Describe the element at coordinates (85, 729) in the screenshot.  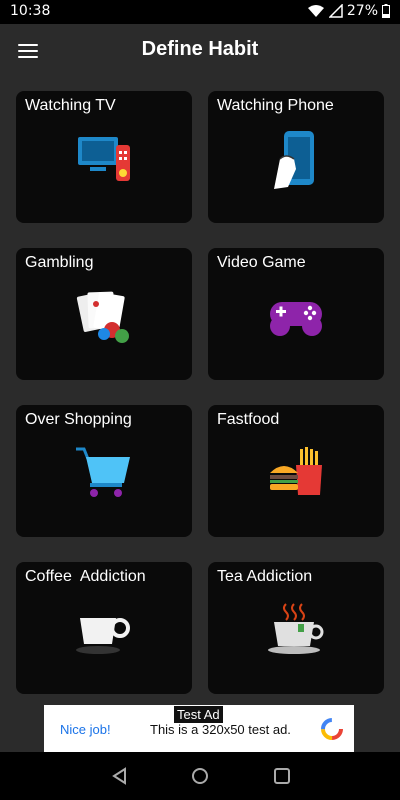
I see `ad-title: Nice job!` at that location.